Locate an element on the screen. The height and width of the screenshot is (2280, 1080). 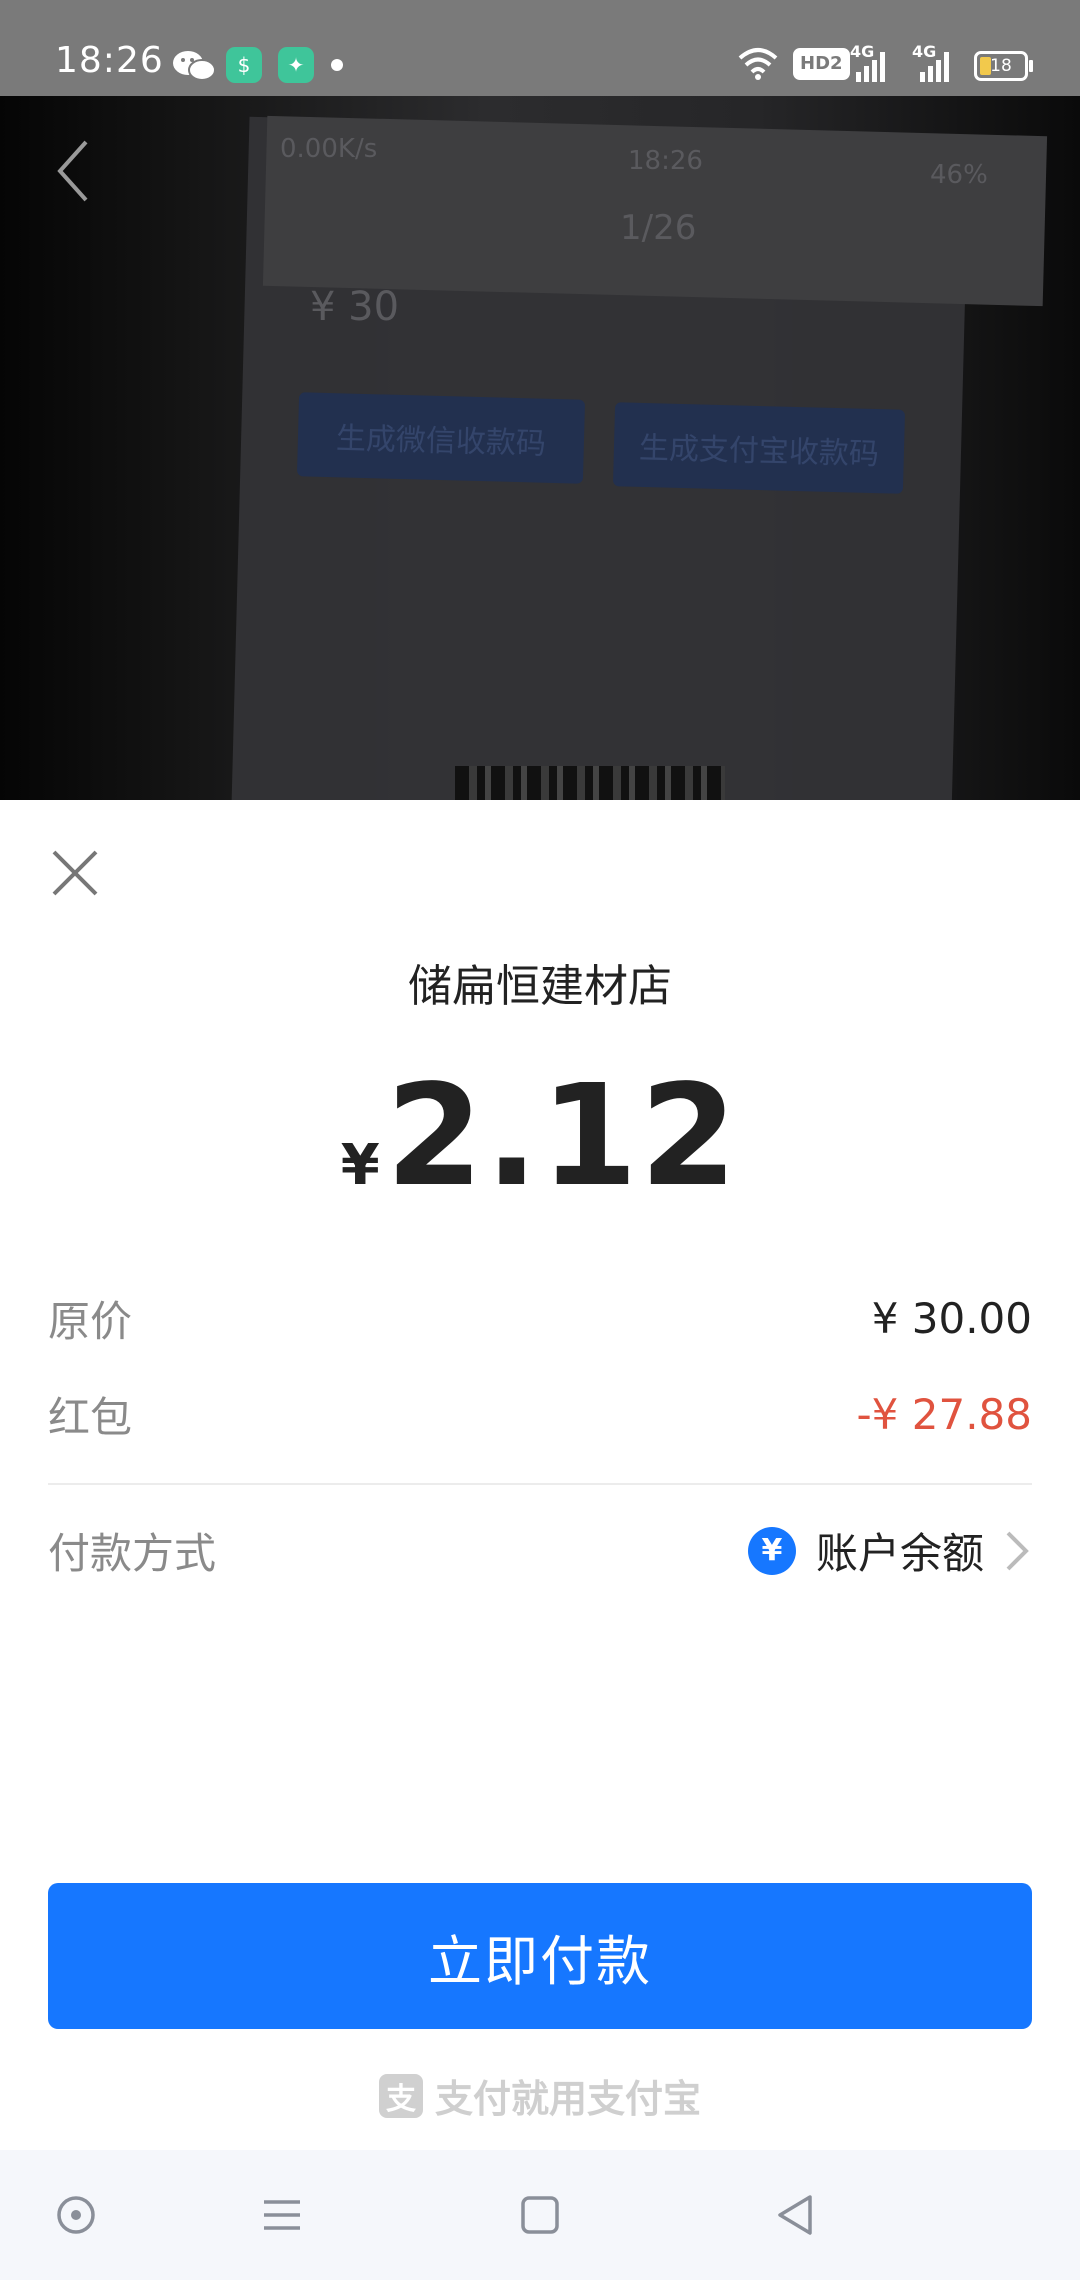
chevron-right-icon is located at coordinates (1017, 1550).